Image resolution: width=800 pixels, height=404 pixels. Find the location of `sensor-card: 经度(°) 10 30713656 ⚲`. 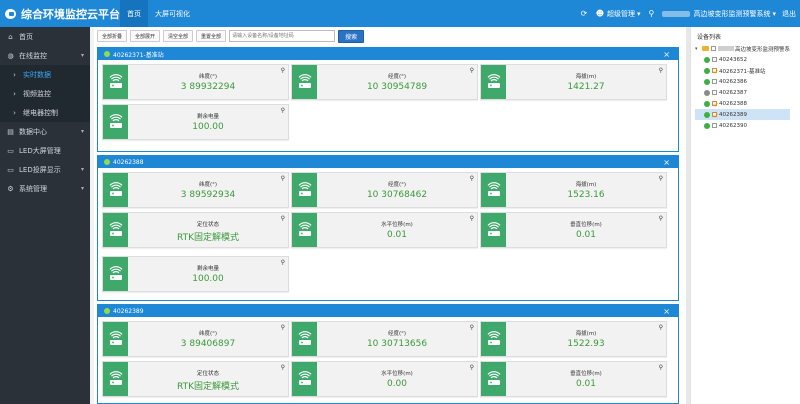

sensor-card: 经度(°) 10 30713656 ⚲ is located at coordinates (384, 339).